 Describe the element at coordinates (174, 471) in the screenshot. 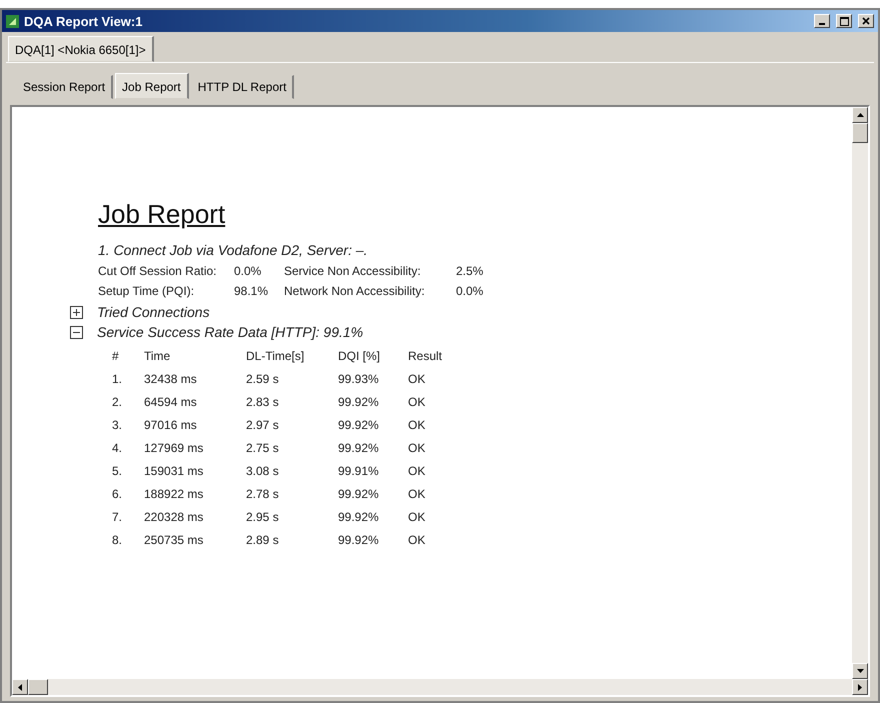

I see `table-cell-text: 159031 ms` at that location.